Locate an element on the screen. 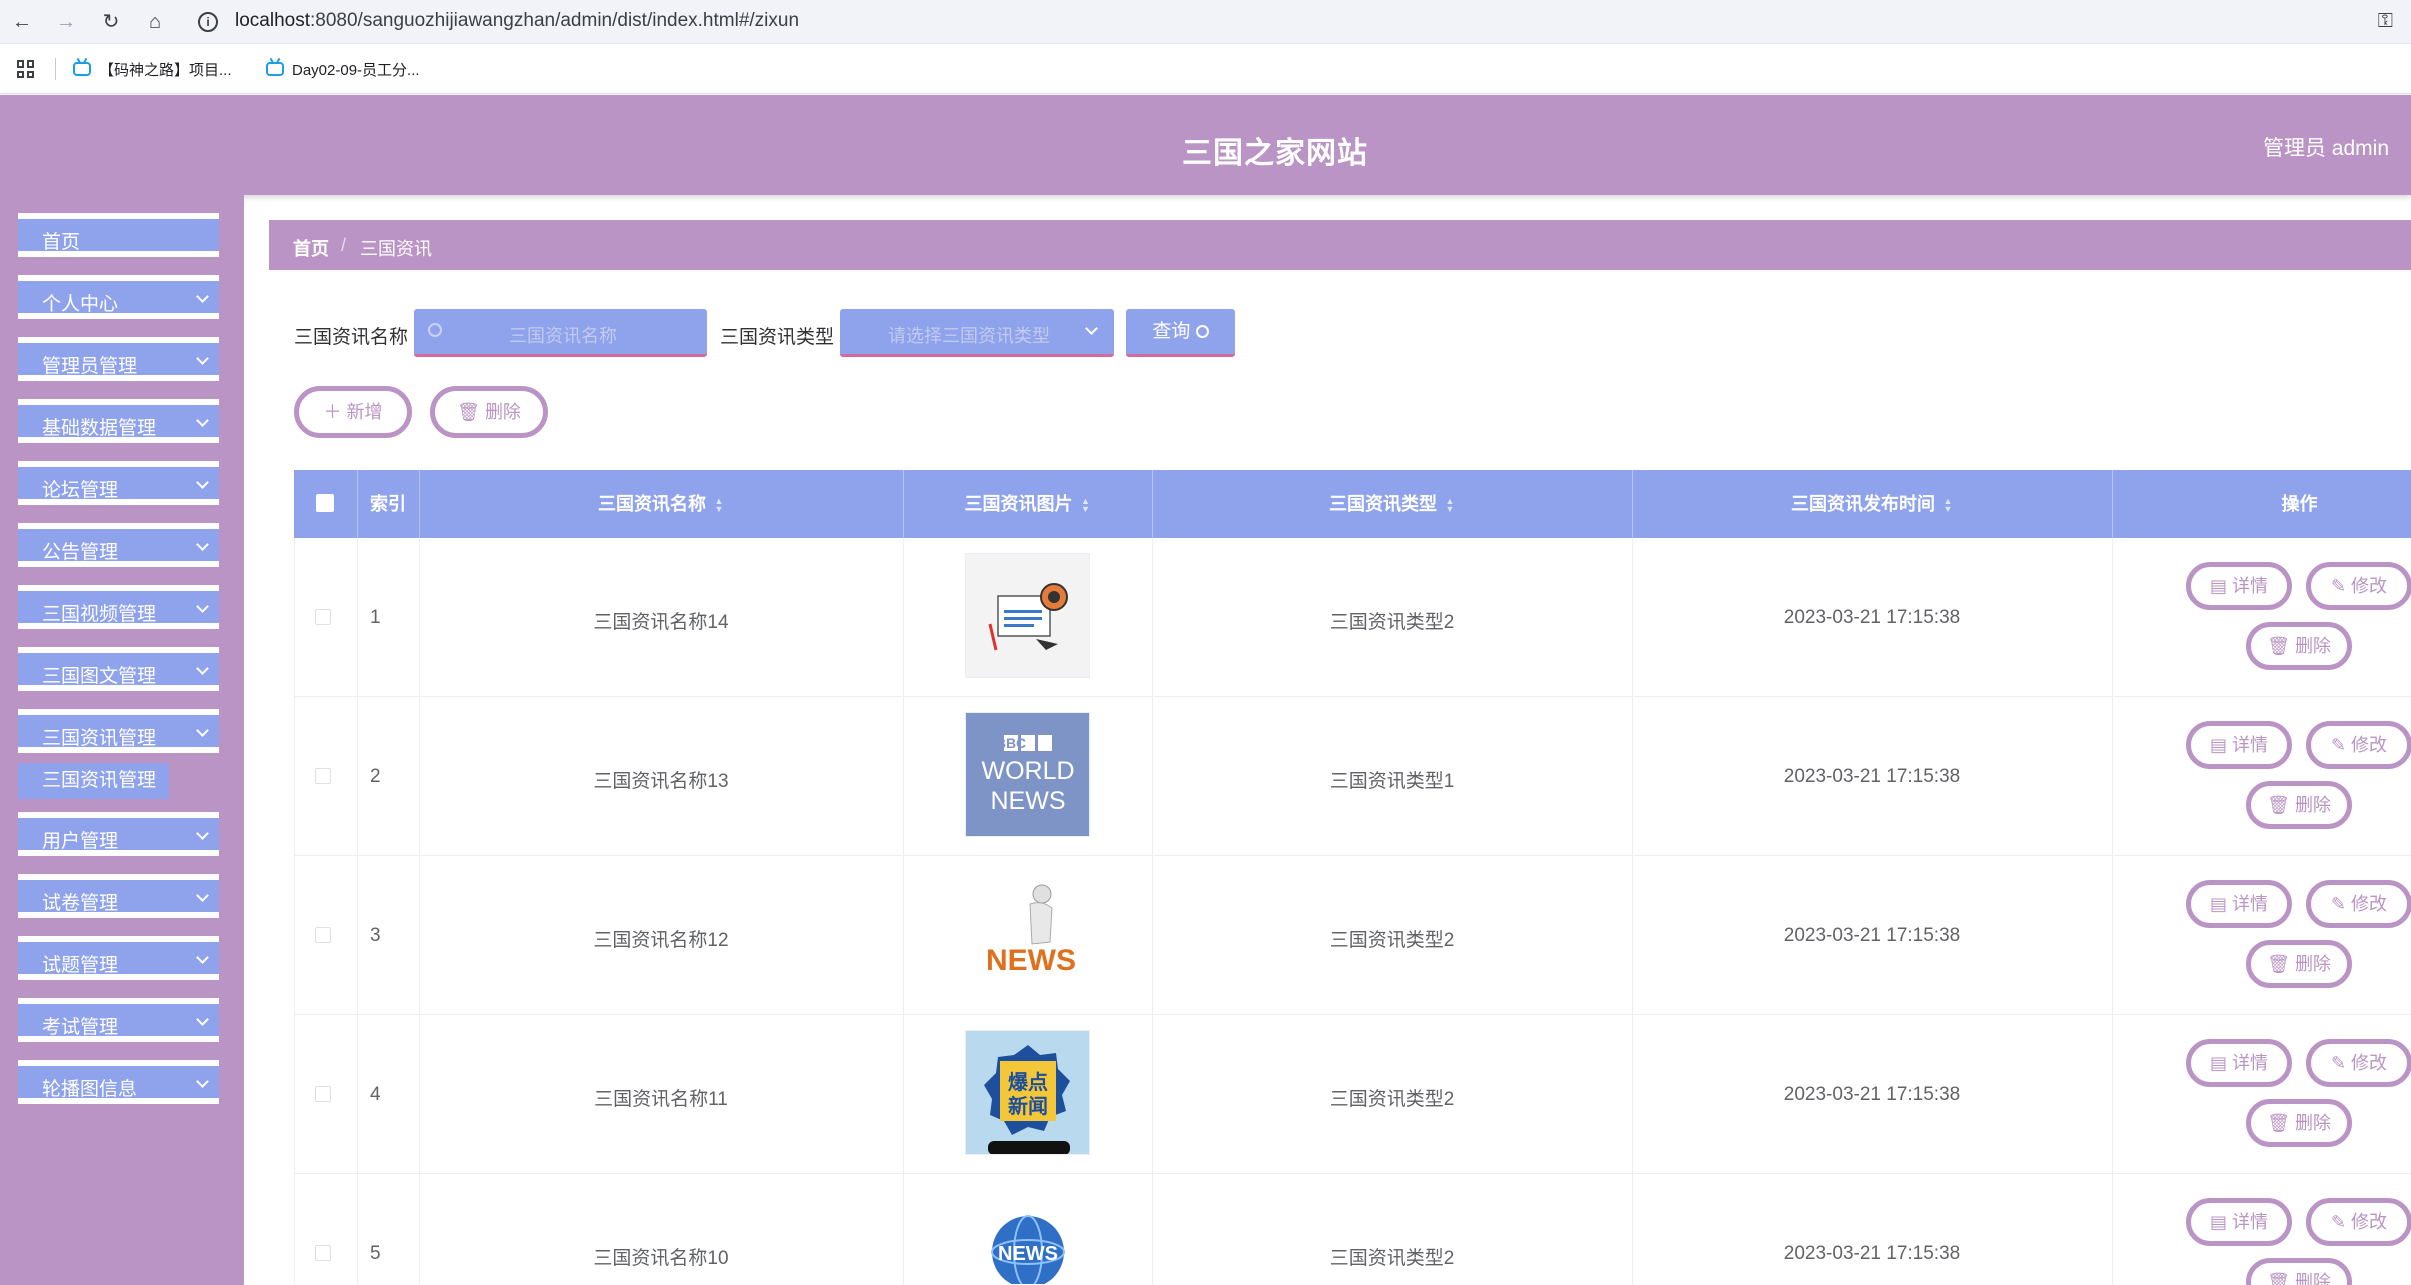  site-info-icon: i is located at coordinates (208, 22).